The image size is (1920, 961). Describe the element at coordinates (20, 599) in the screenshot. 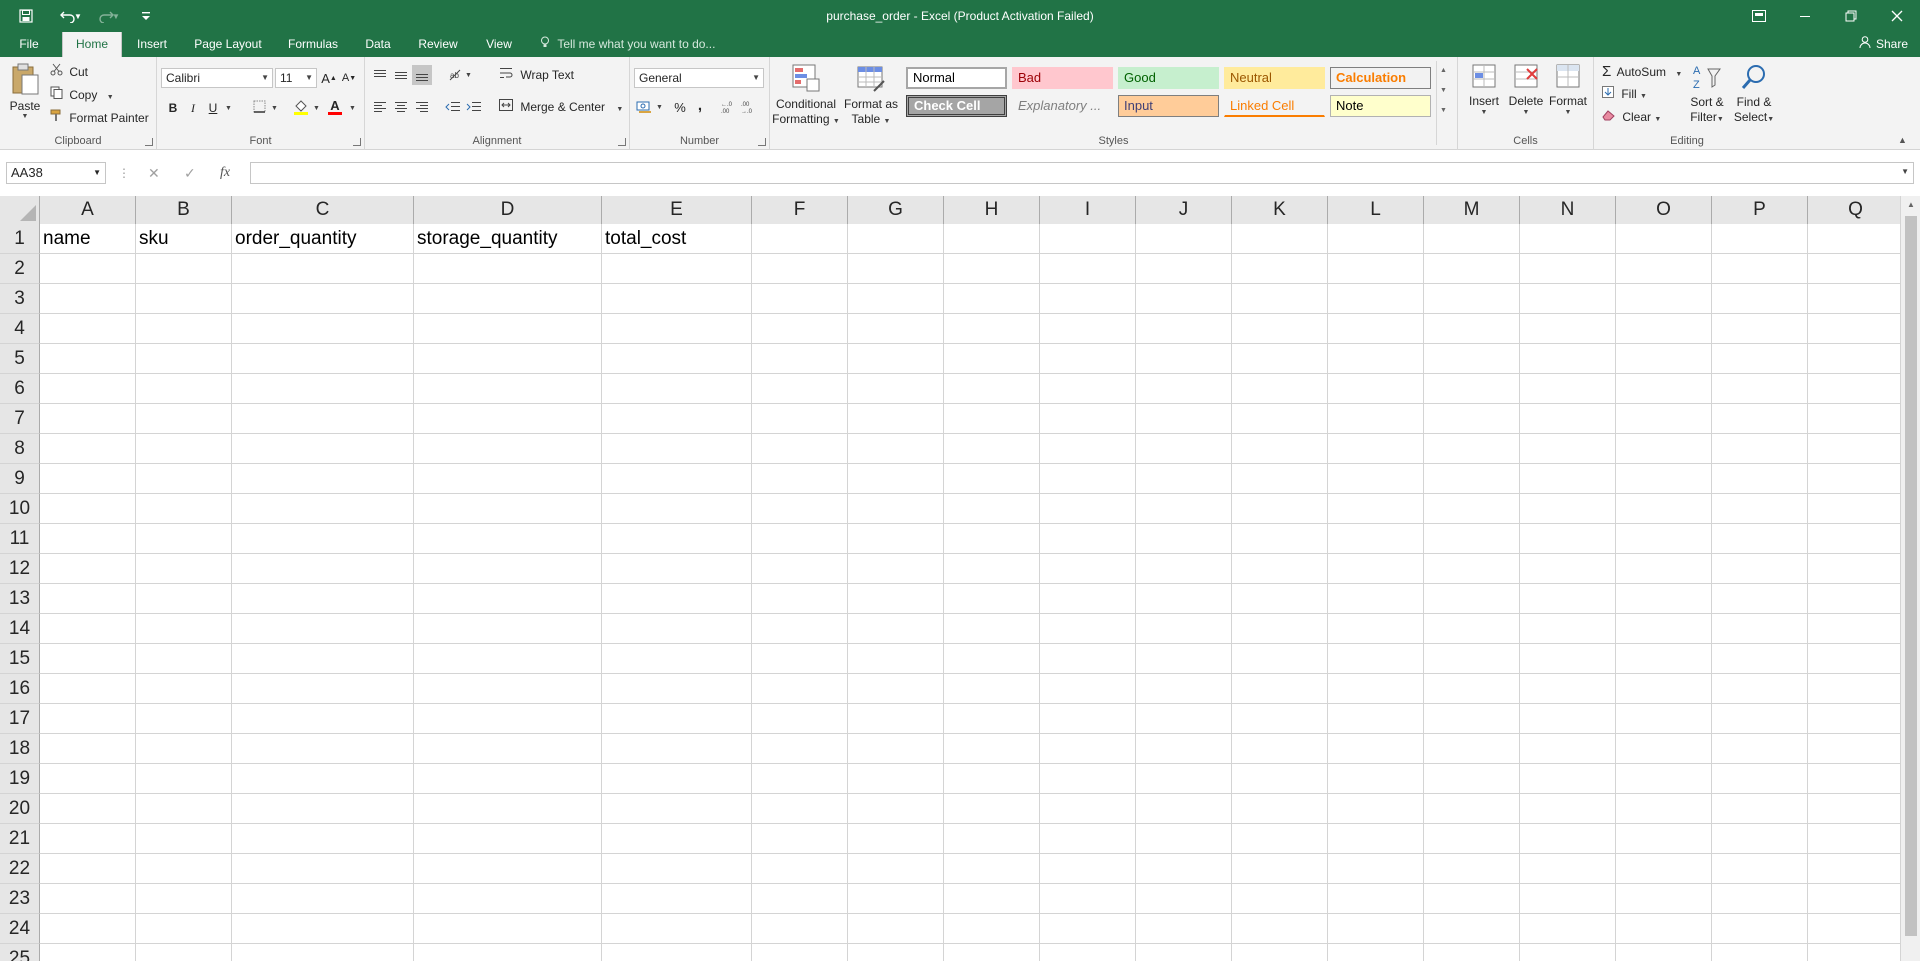

I see `row-header-13: 13` at that location.